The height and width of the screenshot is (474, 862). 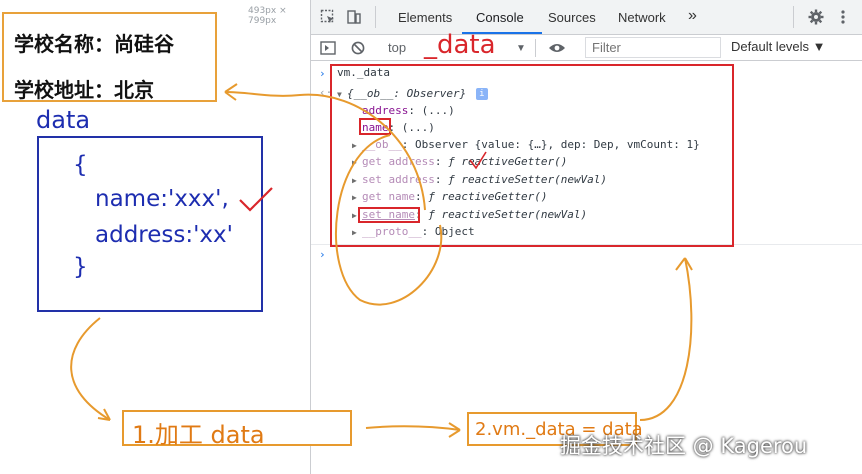 I want to click on step1-box: 1.加工 data, so click(x=237, y=429).